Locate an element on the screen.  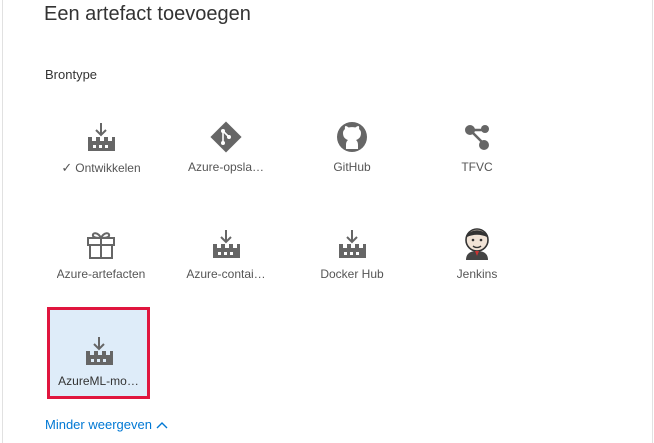
show-less-link: Minder weergeven is located at coordinates (106, 424).